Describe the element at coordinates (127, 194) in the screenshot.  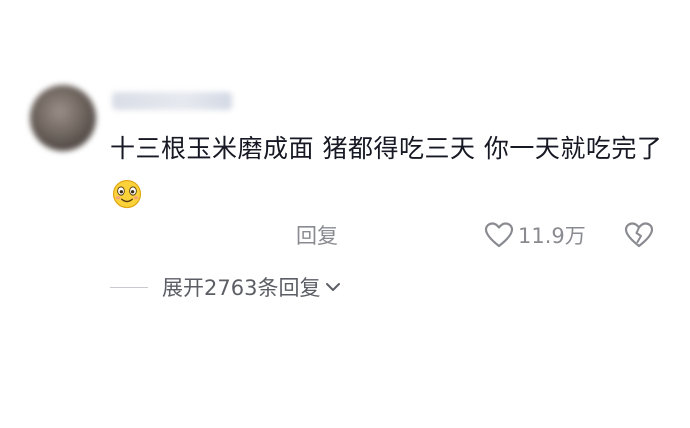
I see `blushing-smile-emoji-icon` at that location.